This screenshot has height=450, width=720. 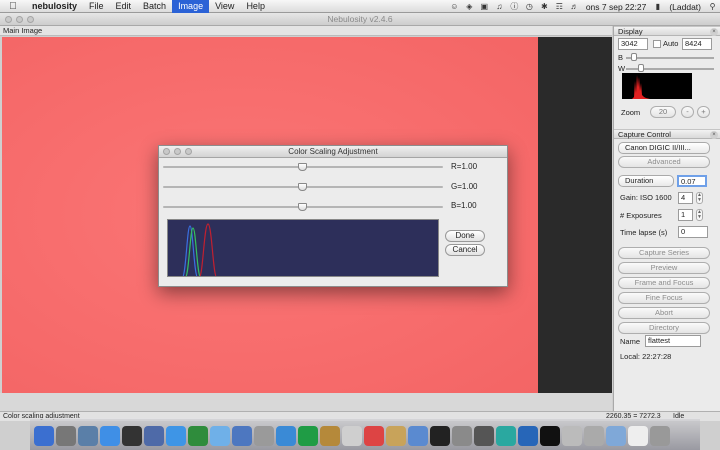 What do you see at coordinates (154, 436) in the screenshot?
I see `preview-app-icon` at bounding box center [154, 436].